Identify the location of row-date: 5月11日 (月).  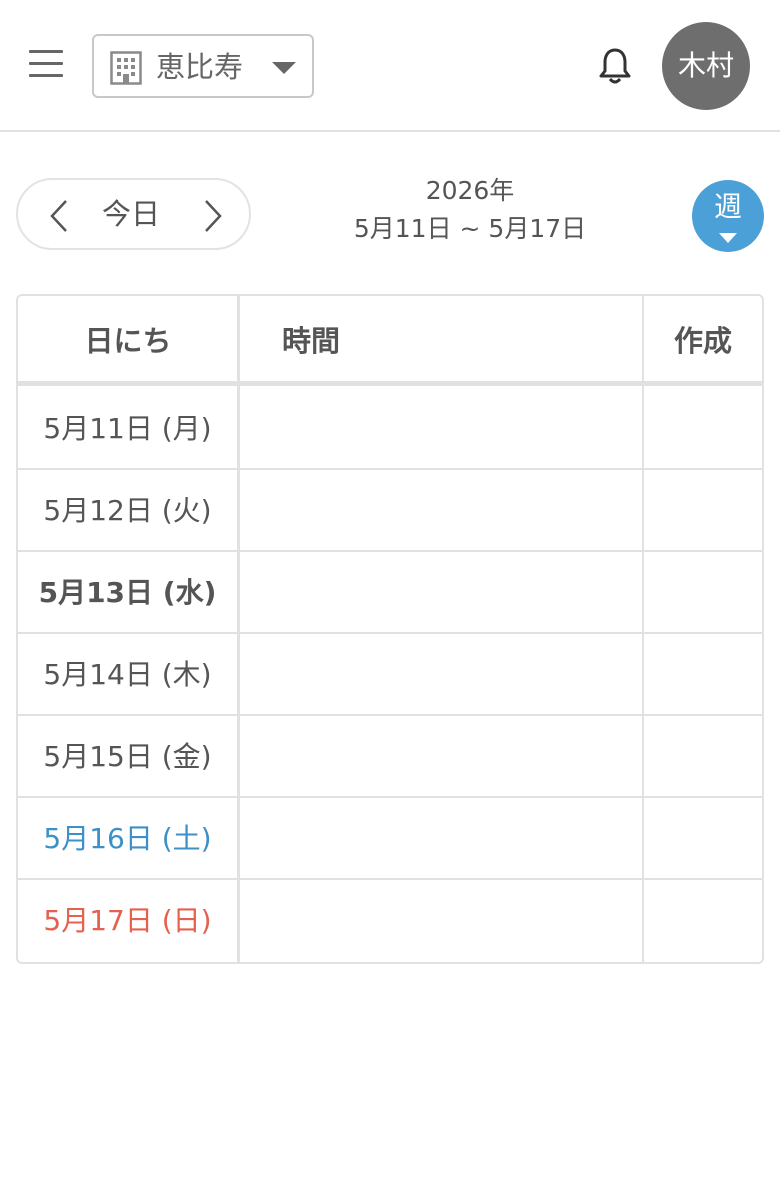
(127, 428).